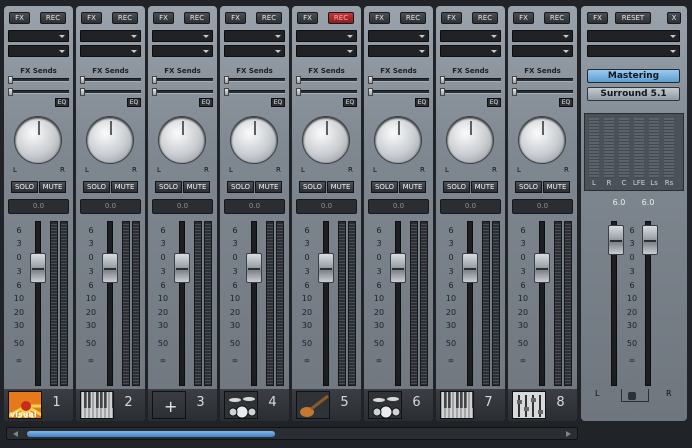 Image resolution: width=692 pixels, height=448 pixels. Describe the element at coordinates (529, 405) in the screenshot. I see `mixer-icon` at that location.